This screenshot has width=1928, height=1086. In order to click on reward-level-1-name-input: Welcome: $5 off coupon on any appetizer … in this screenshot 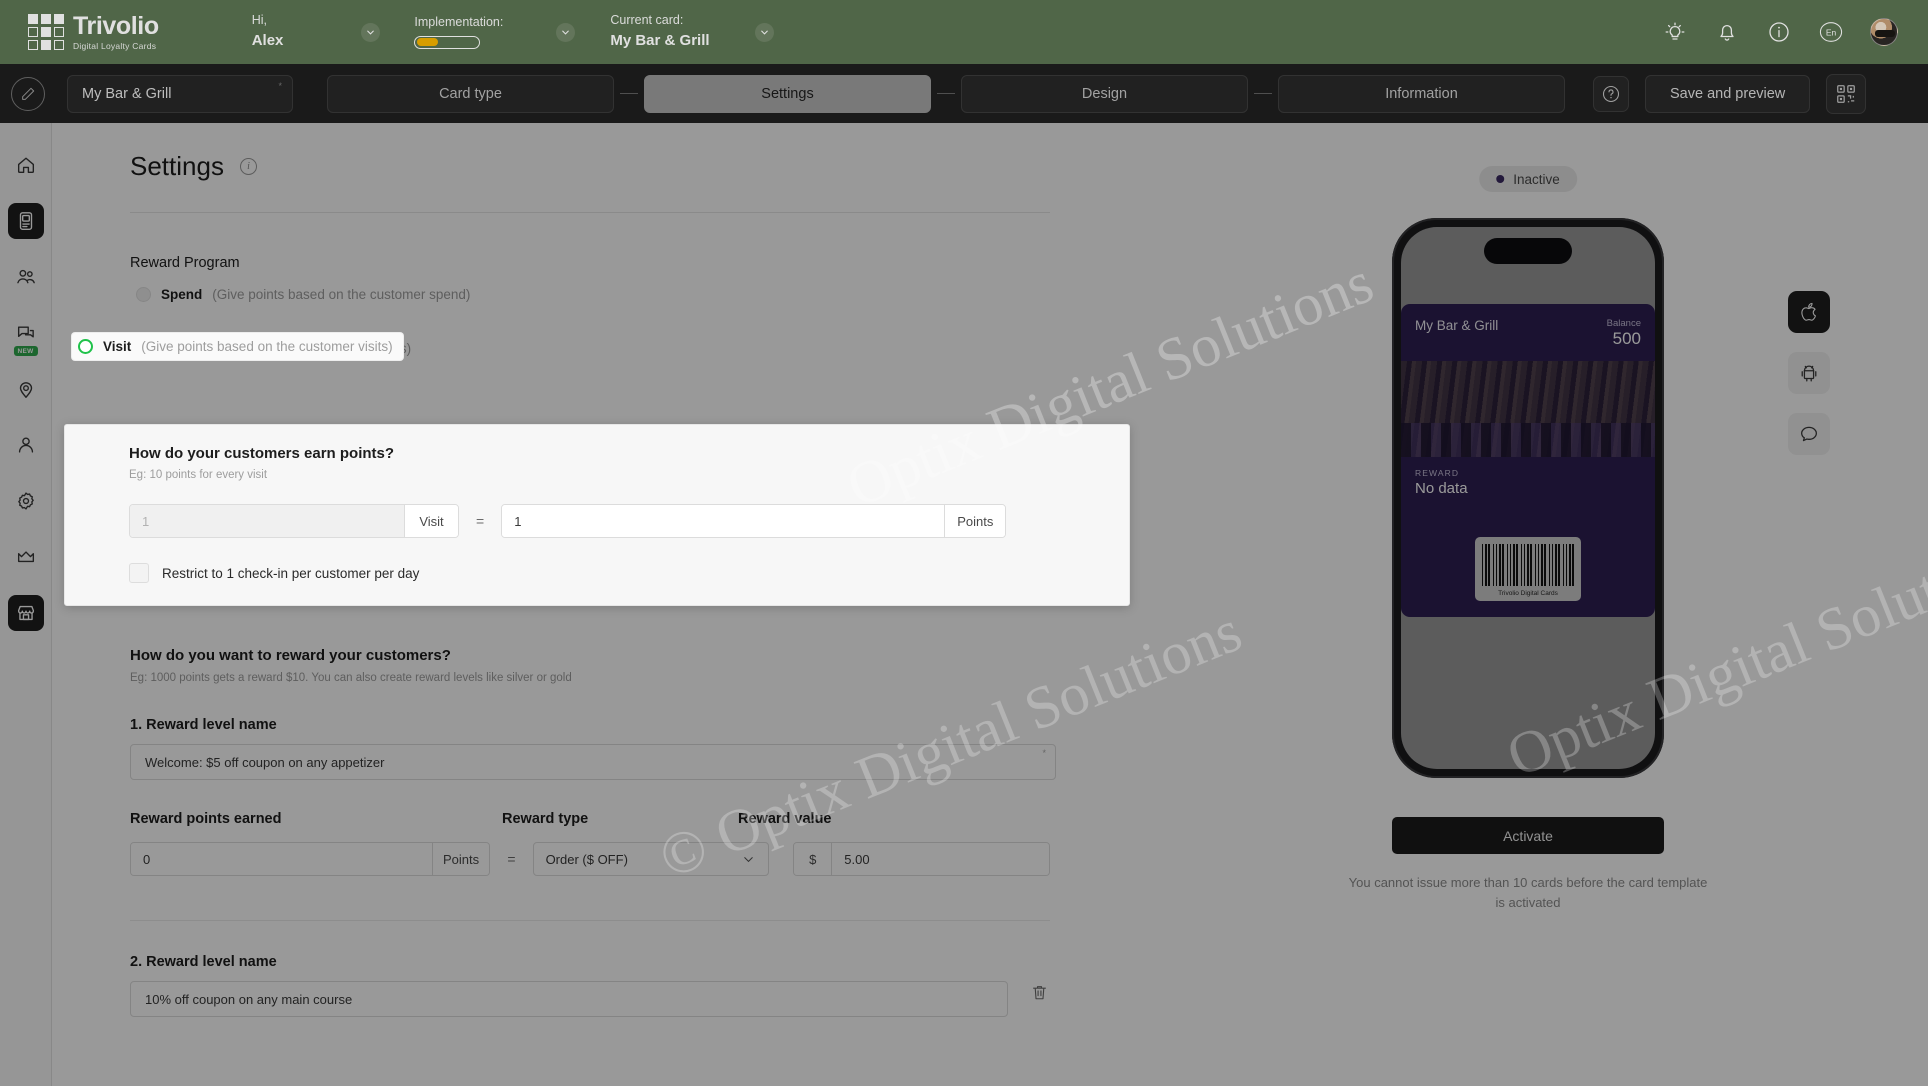, I will do `click(593, 762)`.